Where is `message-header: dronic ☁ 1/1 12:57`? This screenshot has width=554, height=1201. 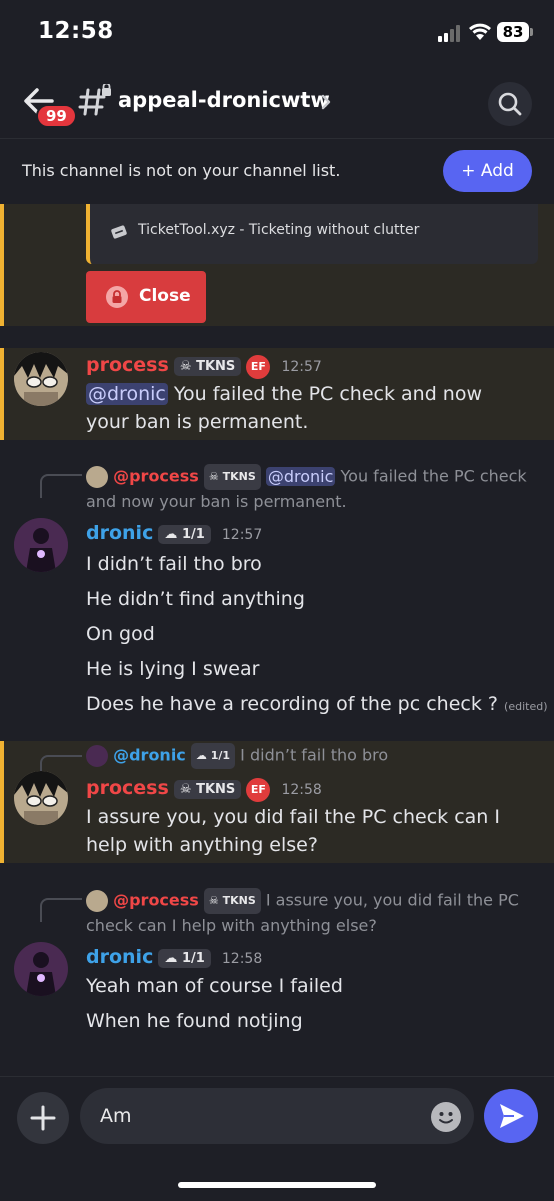
message-header: dronic ☁ 1/1 12:57 is located at coordinates (174, 533).